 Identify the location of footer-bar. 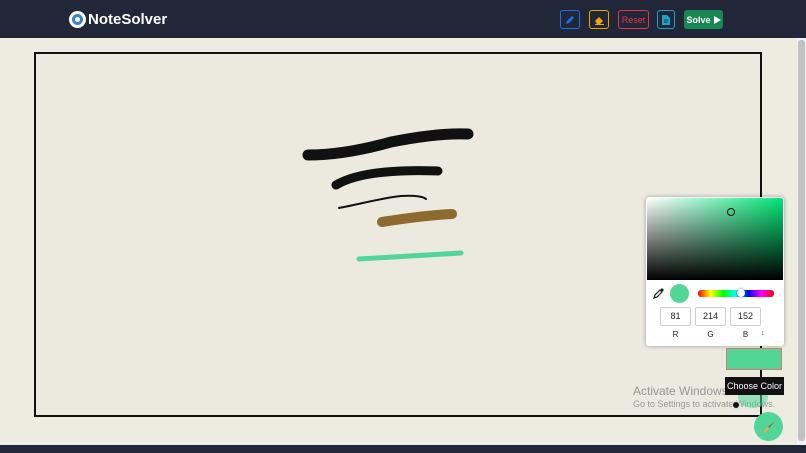
(403, 449).